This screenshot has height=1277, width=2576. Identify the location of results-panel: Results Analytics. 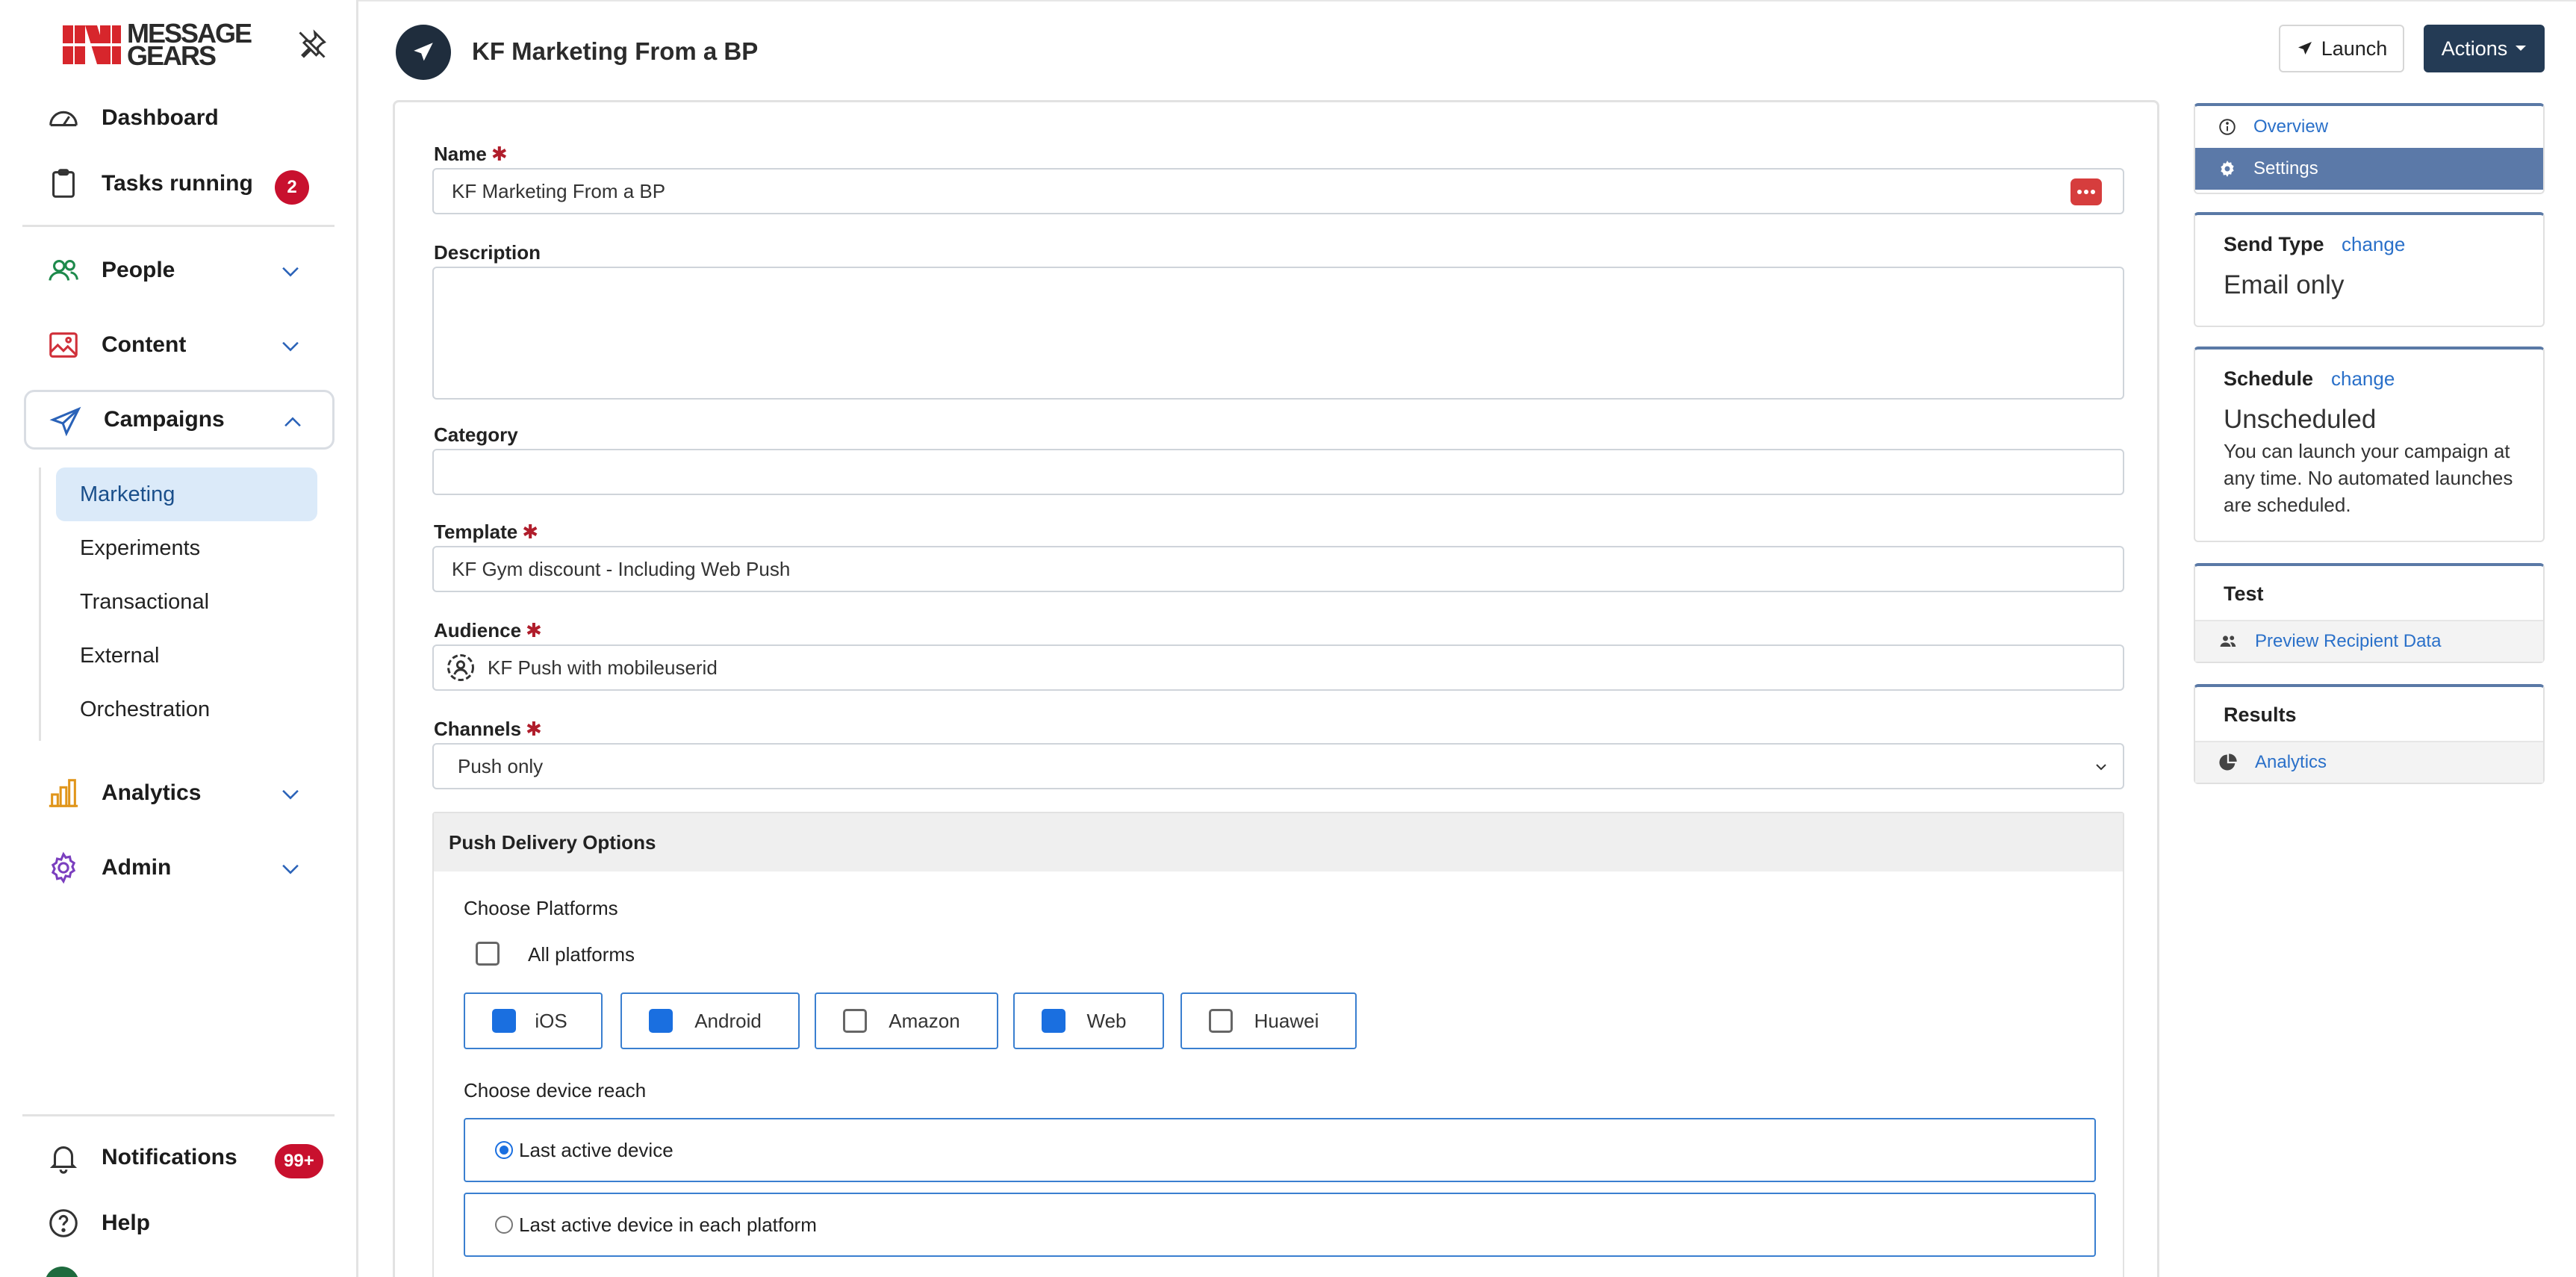
(2369, 734).